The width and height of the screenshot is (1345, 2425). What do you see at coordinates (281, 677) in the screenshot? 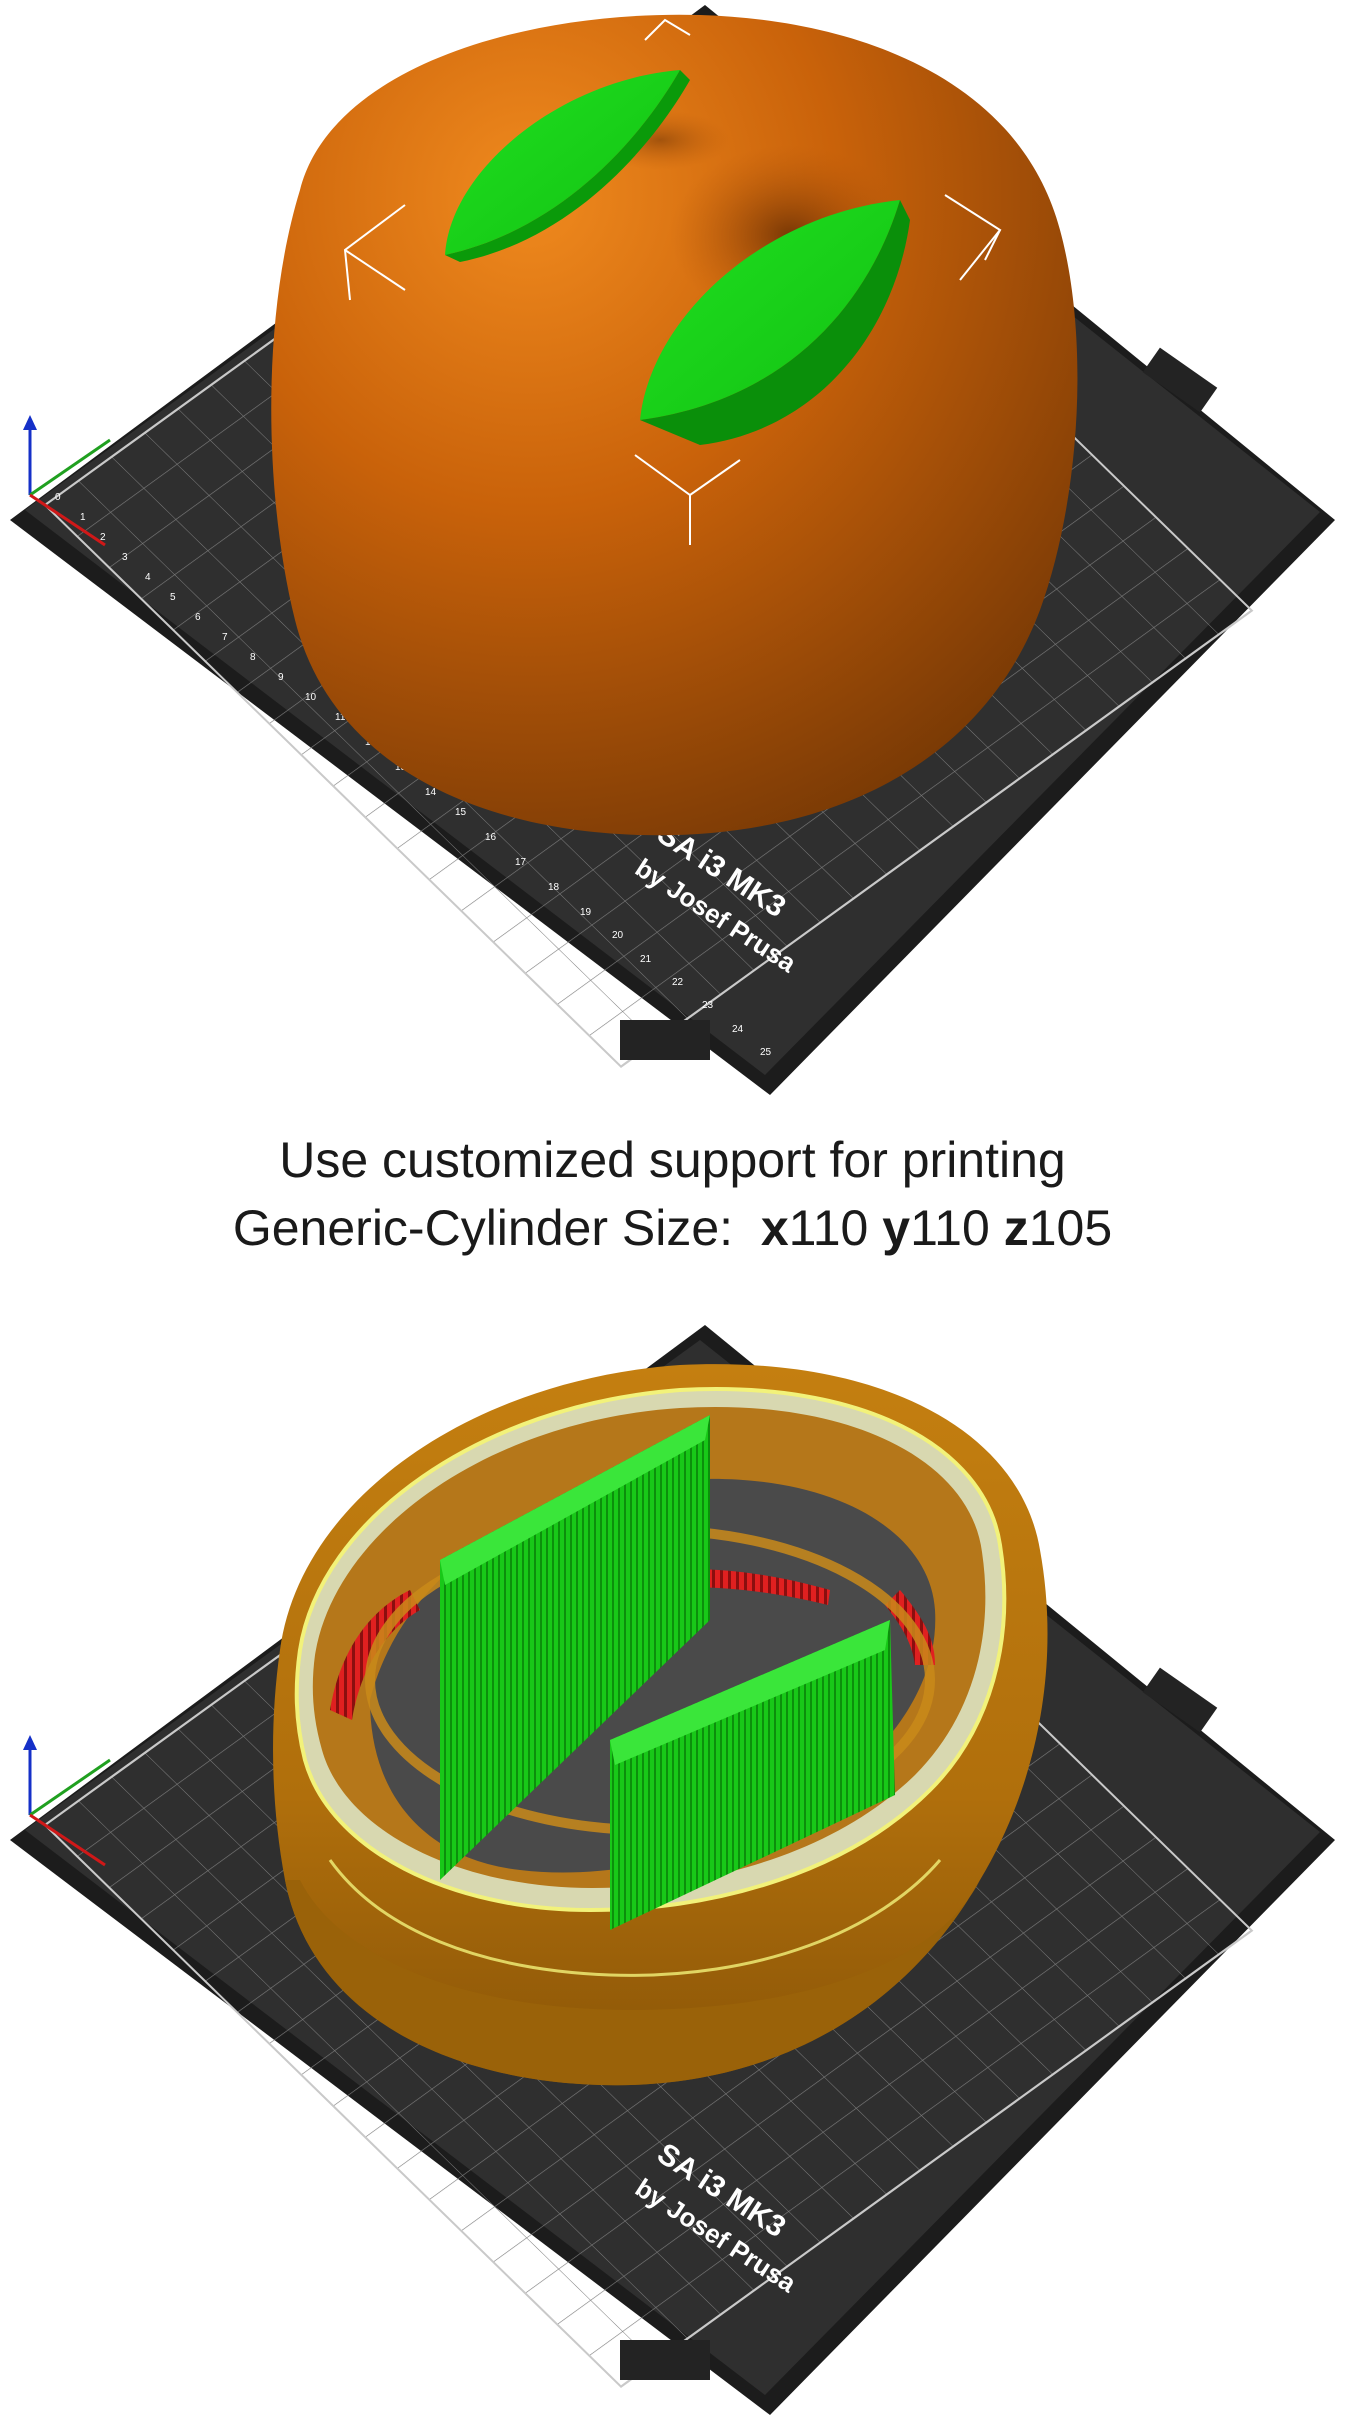
I see `tick-label: 9` at bounding box center [281, 677].